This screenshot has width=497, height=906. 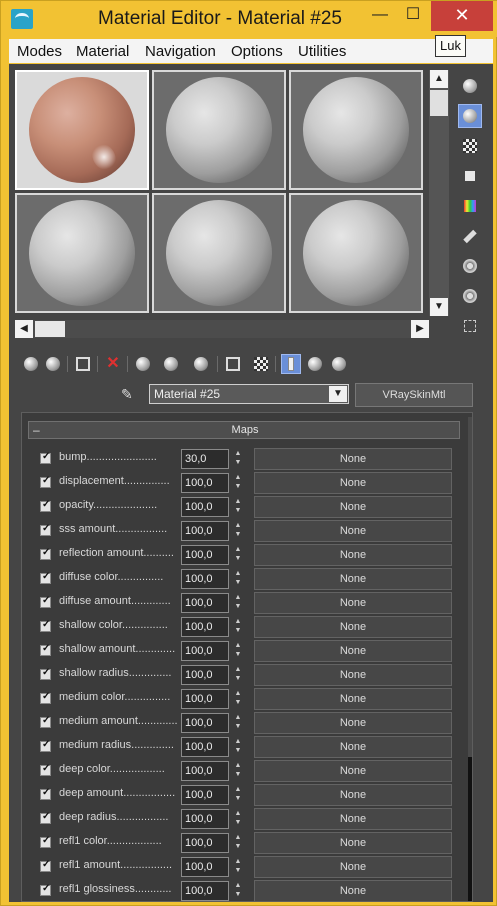 I want to click on scroll-down-icon: ▼, so click(x=439, y=307).